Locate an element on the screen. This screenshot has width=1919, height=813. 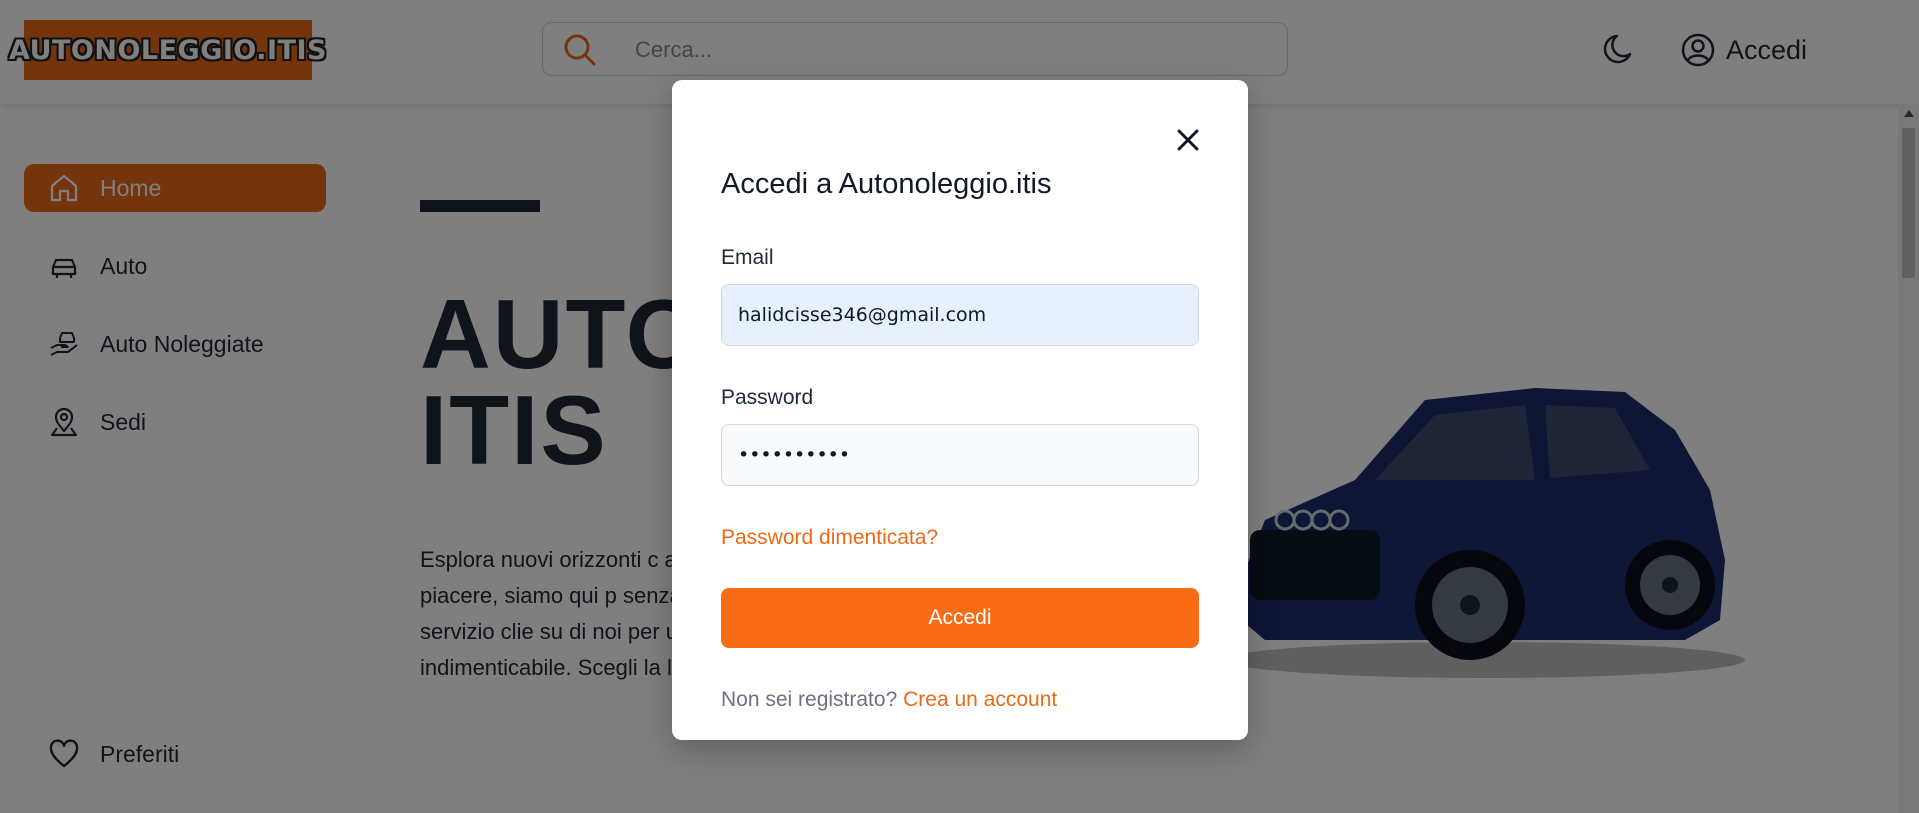
modal-title: Accedi a Autonoleggio.itis is located at coordinates (886, 184).